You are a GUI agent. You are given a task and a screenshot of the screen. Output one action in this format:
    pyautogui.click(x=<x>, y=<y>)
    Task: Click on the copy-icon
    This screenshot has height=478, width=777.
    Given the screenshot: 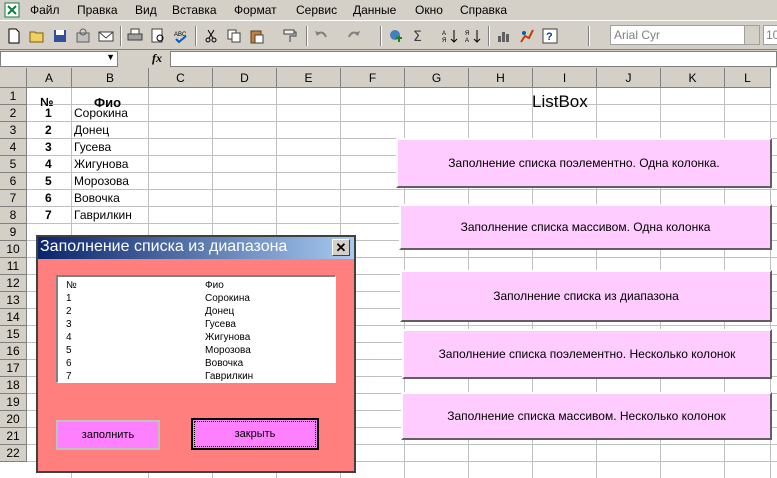 What is the action you would take?
    pyautogui.click(x=234, y=36)
    